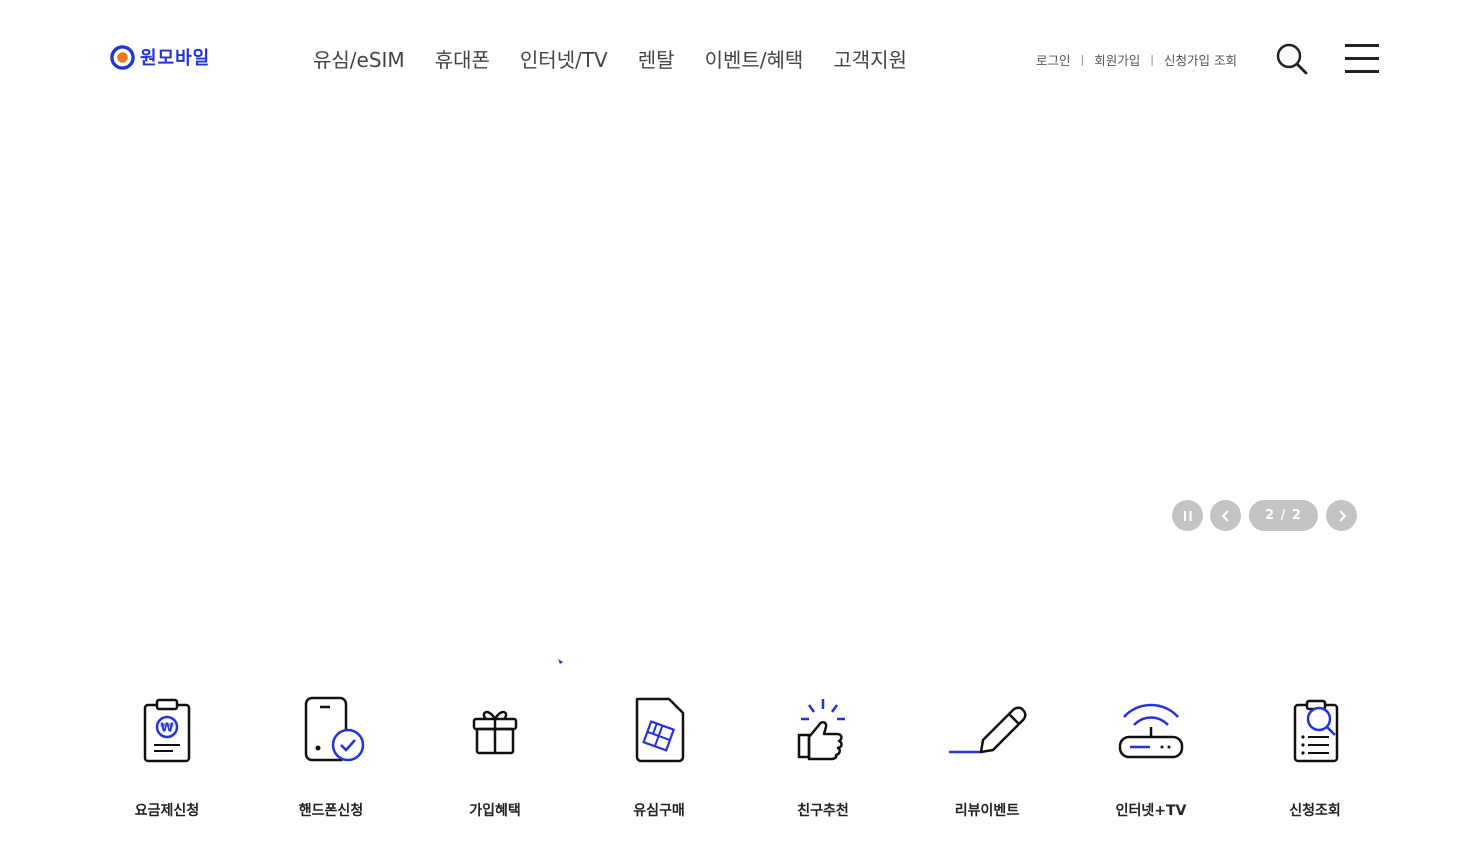  I want to click on thumbs-up-icon, so click(821, 730).